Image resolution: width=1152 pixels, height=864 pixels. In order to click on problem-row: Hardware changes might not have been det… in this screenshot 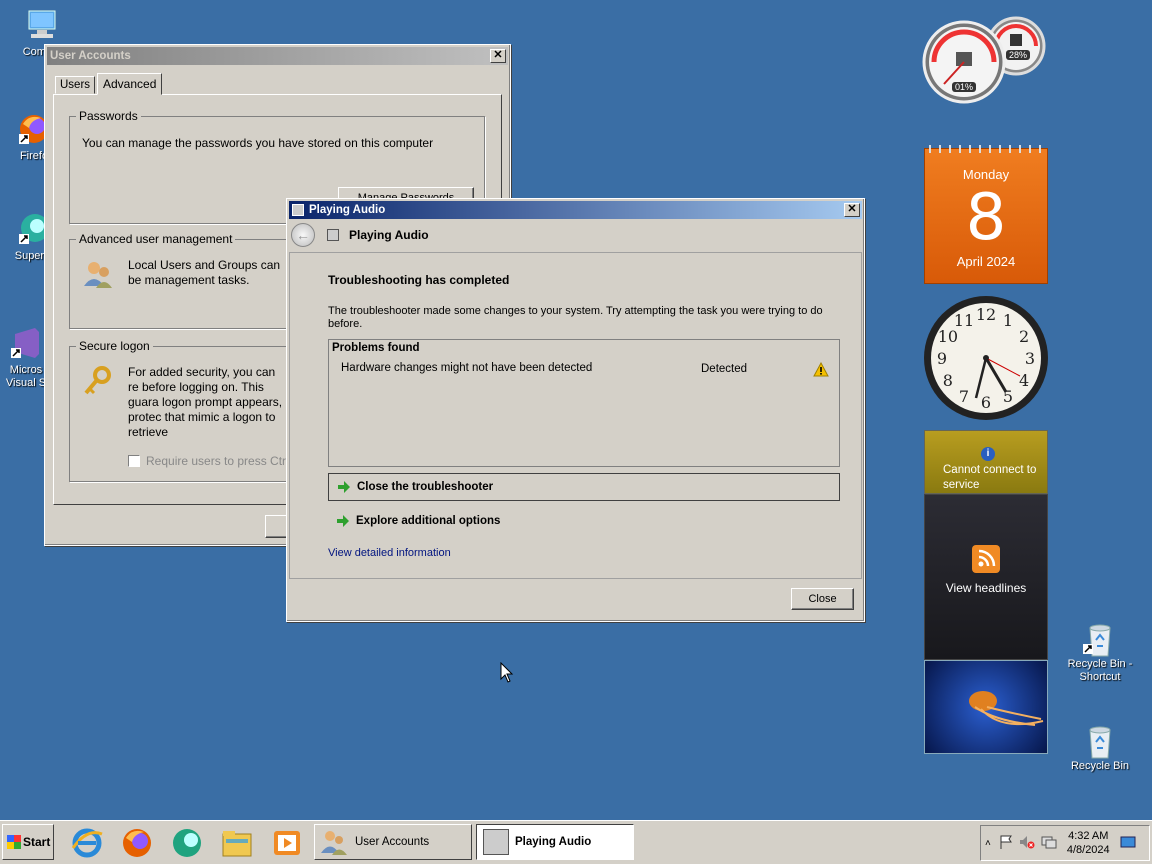, I will do `click(584, 370)`.